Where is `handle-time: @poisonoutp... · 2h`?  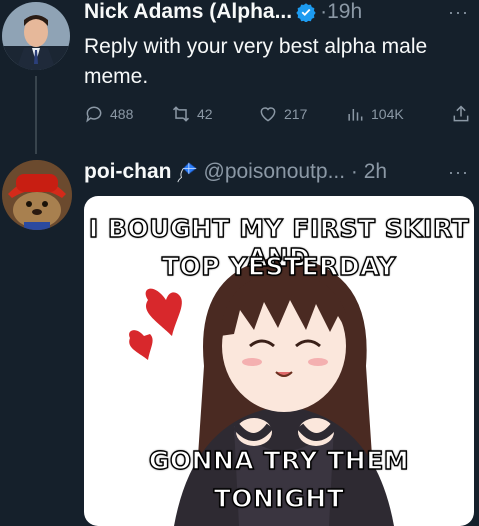 handle-time: @poisonoutp... · 2h is located at coordinates (296, 172).